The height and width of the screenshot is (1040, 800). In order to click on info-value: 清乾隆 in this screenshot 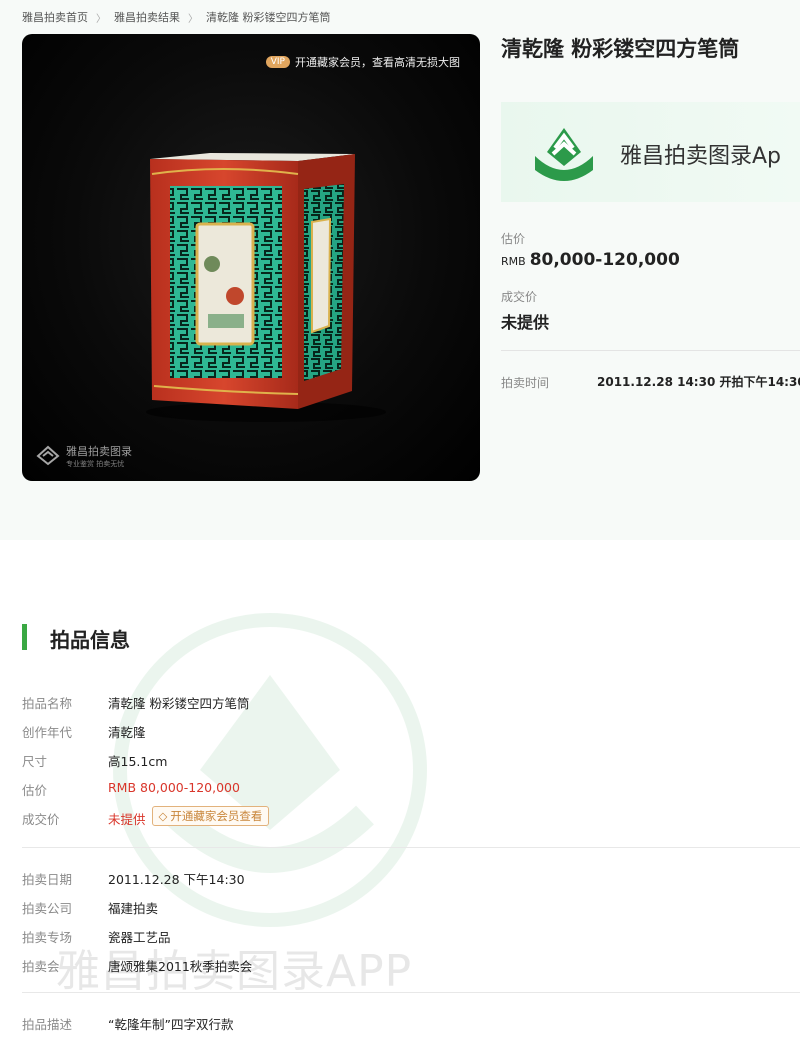, I will do `click(127, 732)`.